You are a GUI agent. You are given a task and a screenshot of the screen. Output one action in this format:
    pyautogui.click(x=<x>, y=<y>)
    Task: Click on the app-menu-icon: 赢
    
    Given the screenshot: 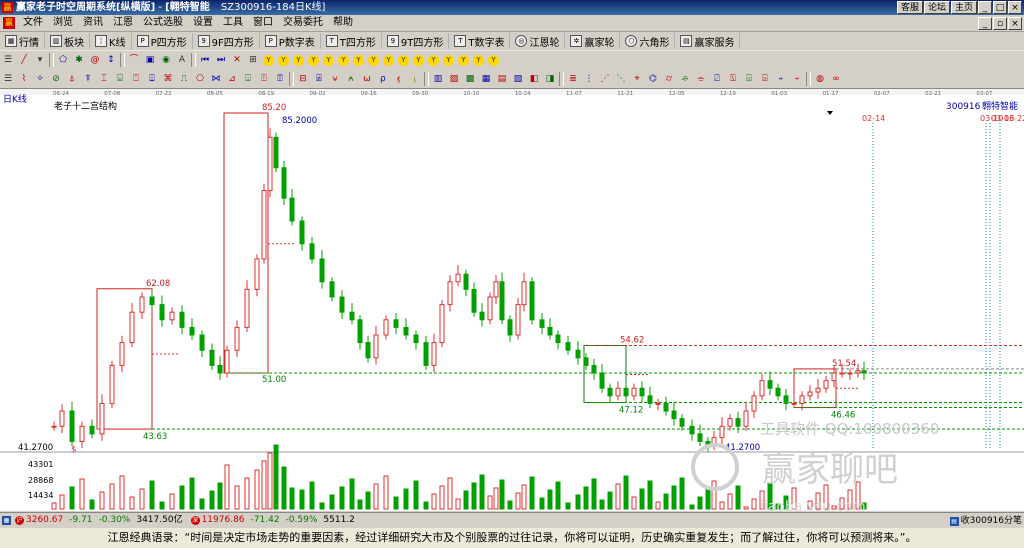 What is the action you would take?
    pyautogui.click(x=9, y=23)
    